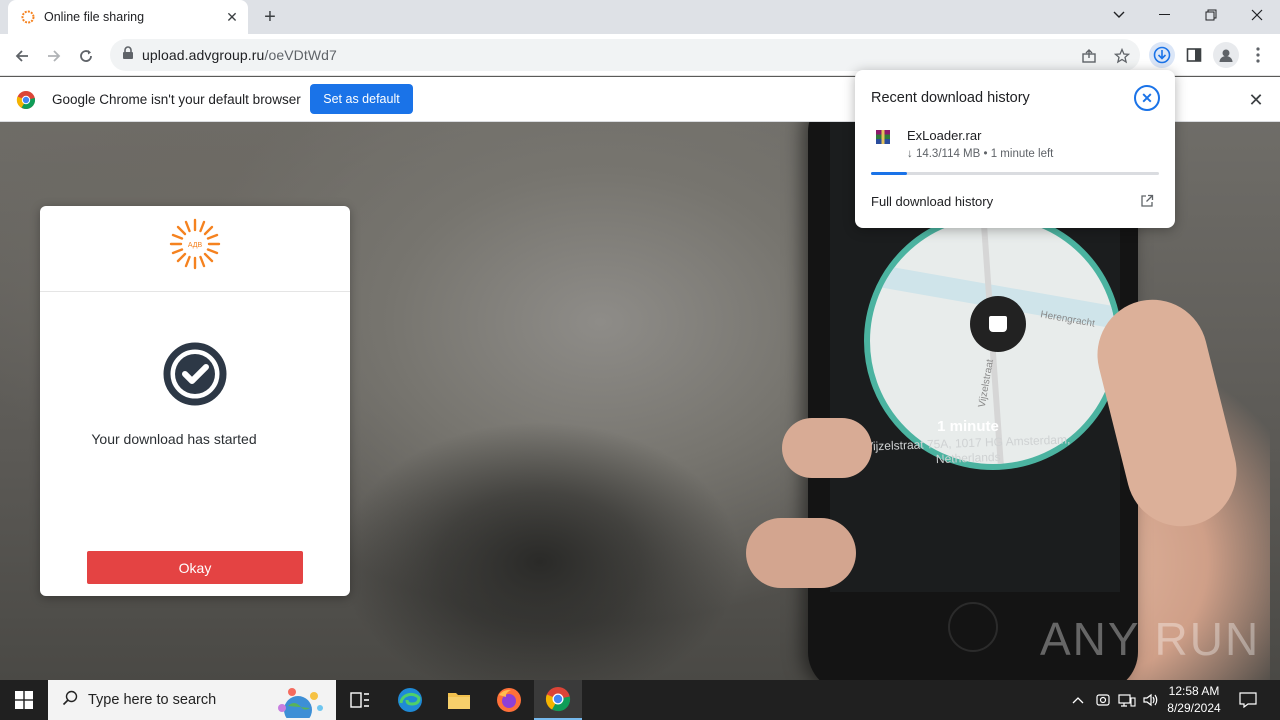  What do you see at coordinates (270, 17) in the screenshot?
I see `new-tab-button: +` at bounding box center [270, 17].